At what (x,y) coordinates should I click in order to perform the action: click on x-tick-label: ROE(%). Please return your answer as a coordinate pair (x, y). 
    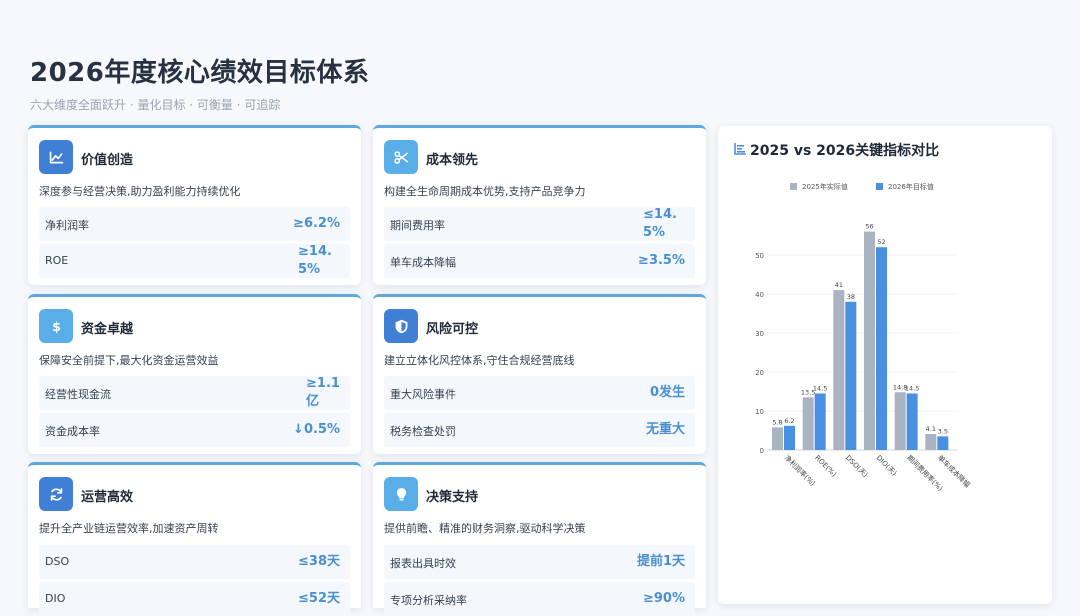
    Looking at the image, I should click on (825, 466).